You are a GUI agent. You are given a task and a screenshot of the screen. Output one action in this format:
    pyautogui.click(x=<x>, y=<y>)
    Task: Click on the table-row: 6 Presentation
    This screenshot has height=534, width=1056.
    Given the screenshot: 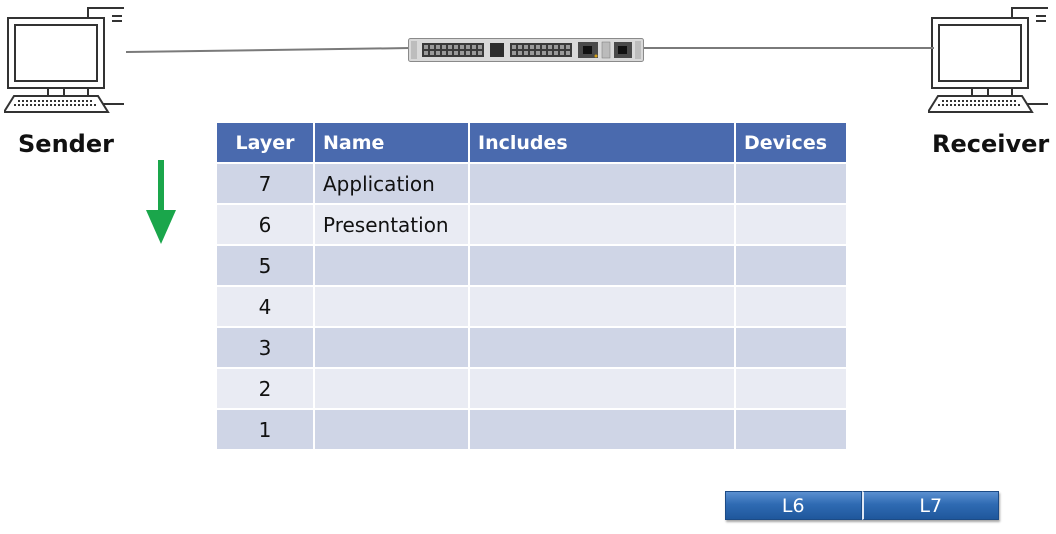 What is the action you would take?
    pyautogui.click(x=531, y=224)
    